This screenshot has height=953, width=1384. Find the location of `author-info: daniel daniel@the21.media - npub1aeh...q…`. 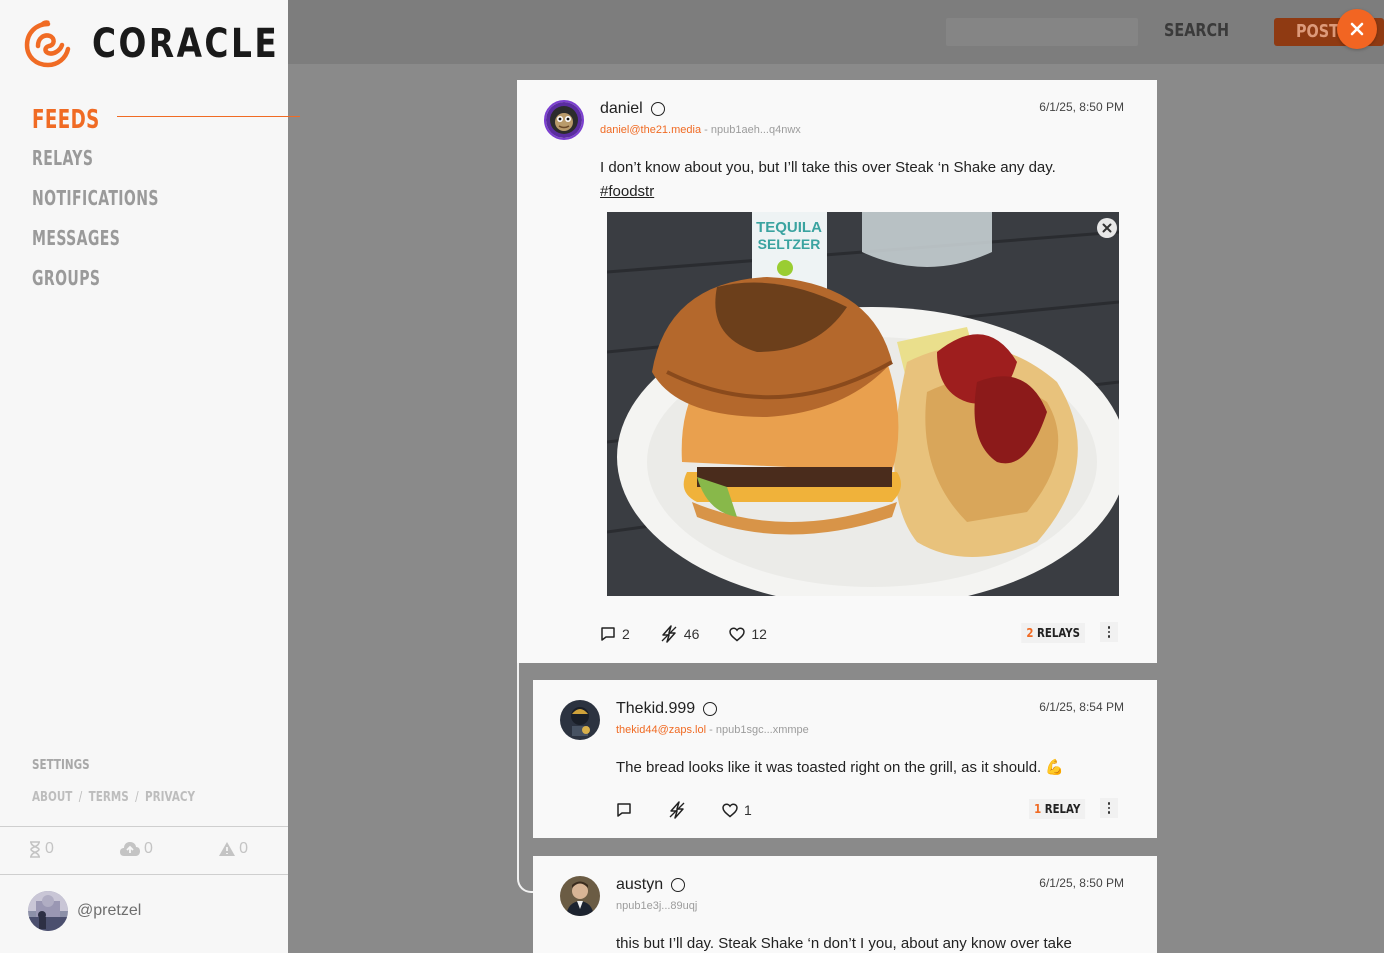

author-info: daniel daniel@the21.media - npub1aeh...q… is located at coordinates (700, 118).